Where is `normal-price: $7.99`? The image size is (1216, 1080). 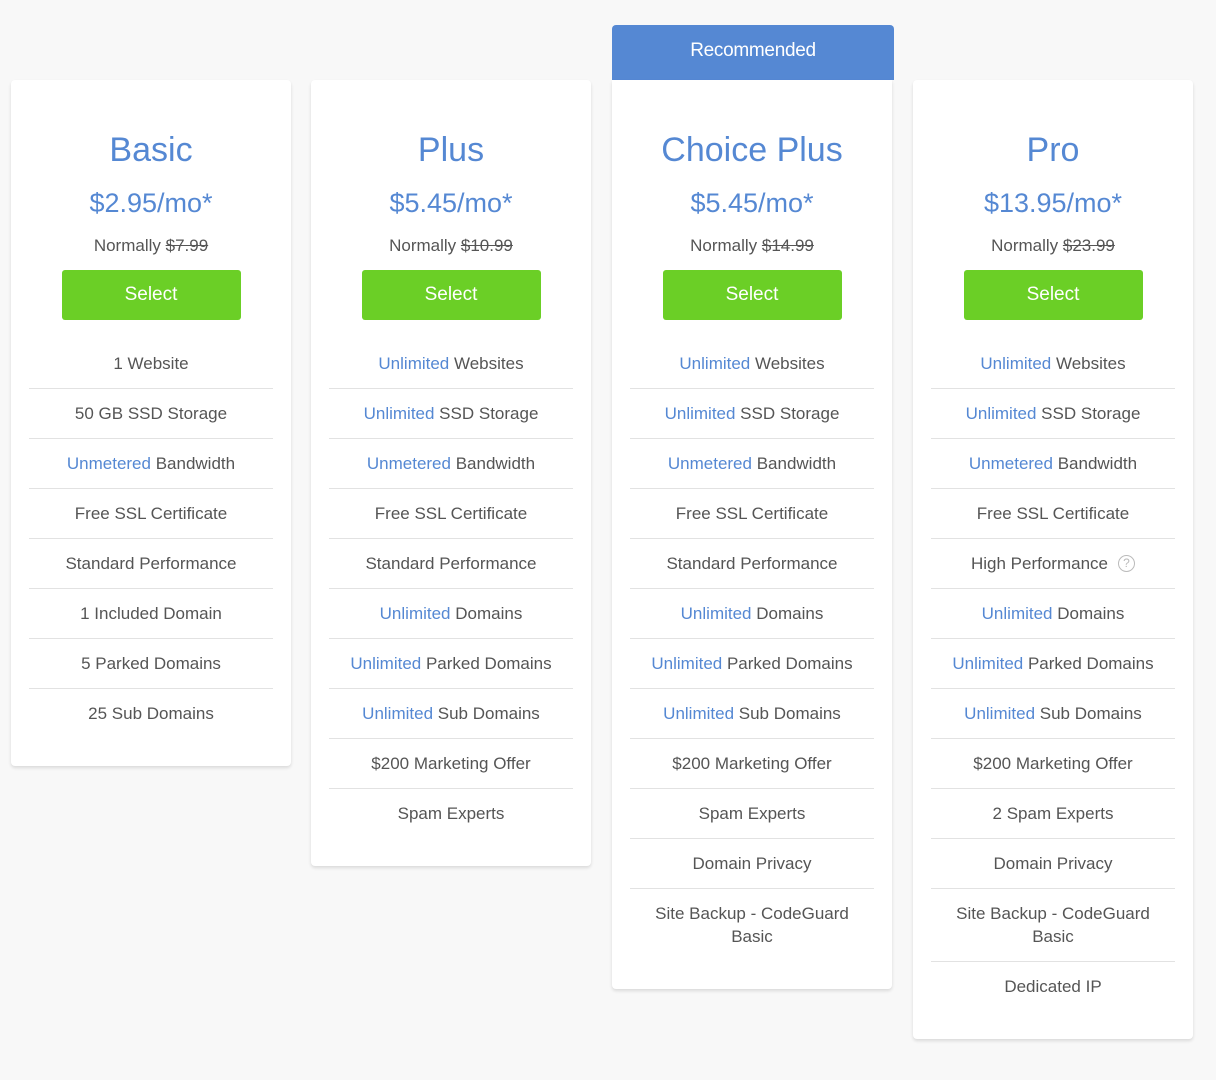 normal-price: $7.99 is located at coordinates (187, 245).